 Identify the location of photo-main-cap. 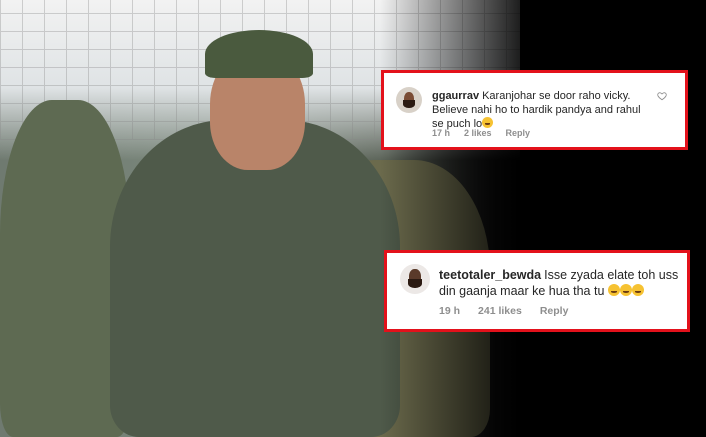
(259, 54).